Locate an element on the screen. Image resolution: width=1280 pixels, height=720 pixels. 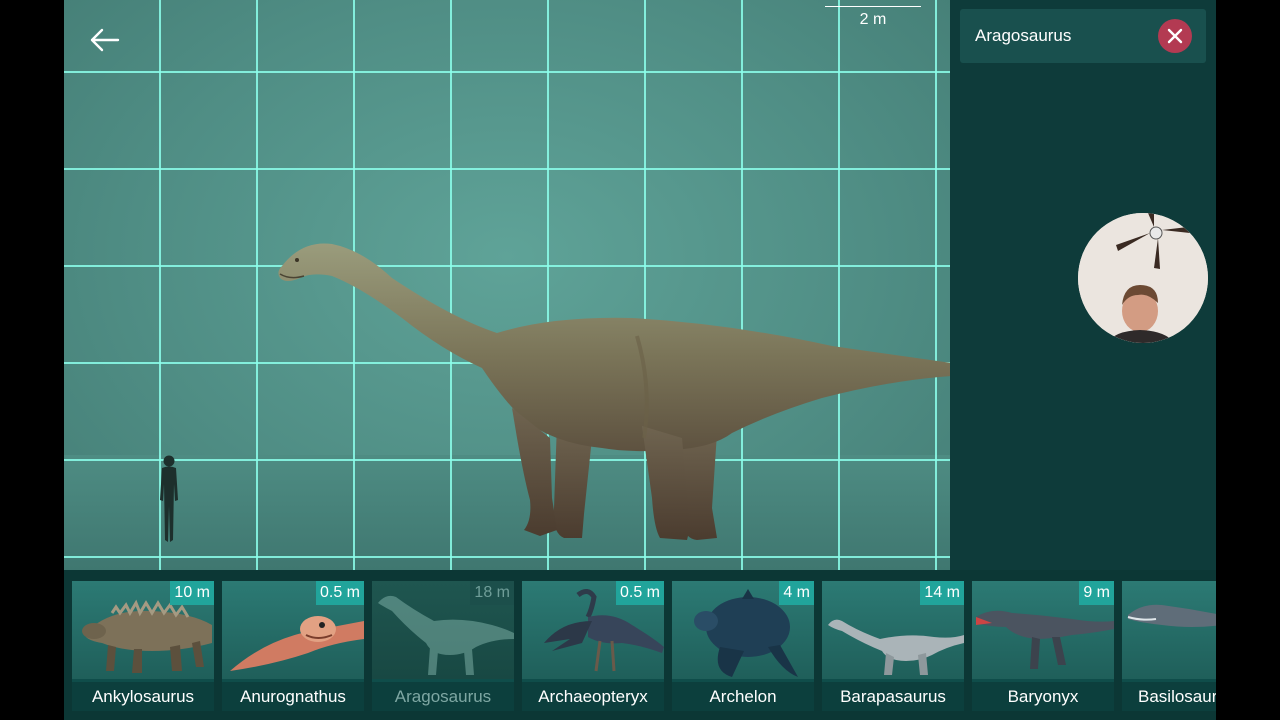
search-field: Aragosaurus is located at coordinates (1083, 36).